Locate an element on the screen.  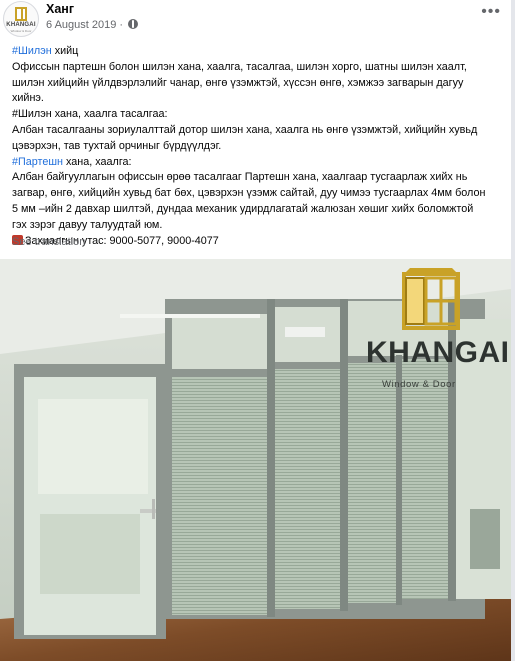
avatar: KHANGAI Window & Door is located at coordinates (21, 19).